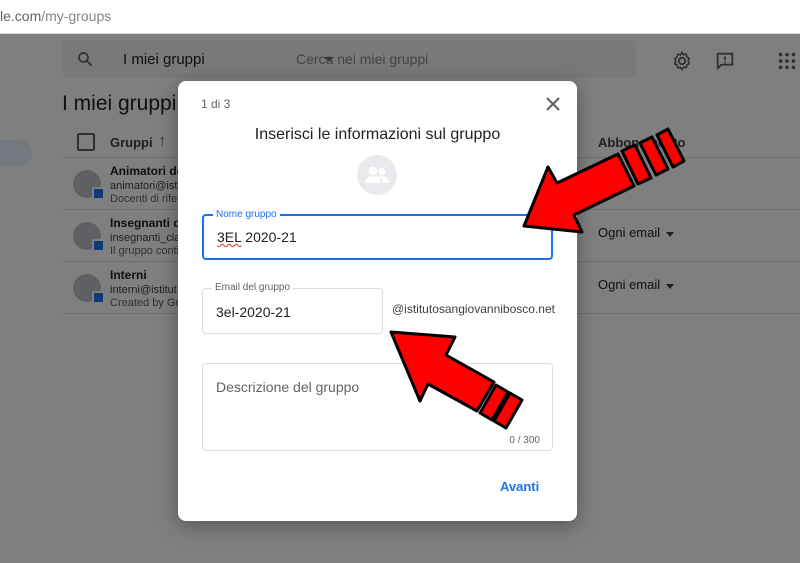 The height and width of the screenshot is (563, 800). What do you see at coordinates (257, 237) in the screenshot?
I see `group-name-value: 3EL 2020-21` at bounding box center [257, 237].